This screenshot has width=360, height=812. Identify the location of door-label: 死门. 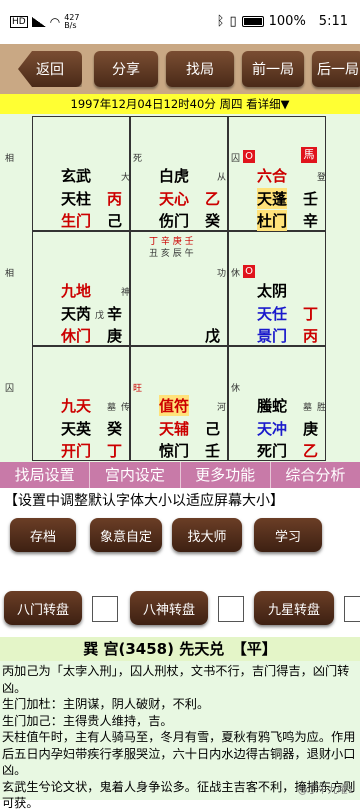
(272, 451).